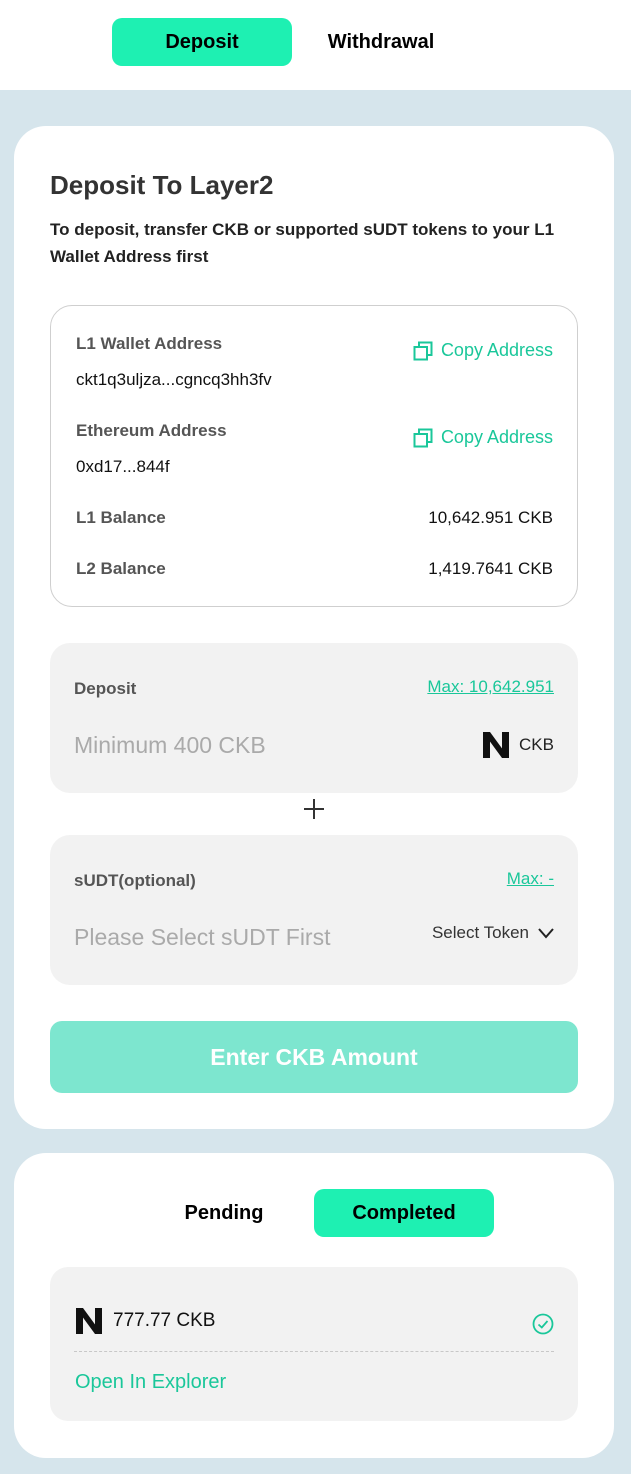 Image resolution: width=631 pixels, height=1474 pixels. Describe the element at coordinates (496, 350) in the screenshot. I see `copy-l1-address-label: Copy Address` at that location.